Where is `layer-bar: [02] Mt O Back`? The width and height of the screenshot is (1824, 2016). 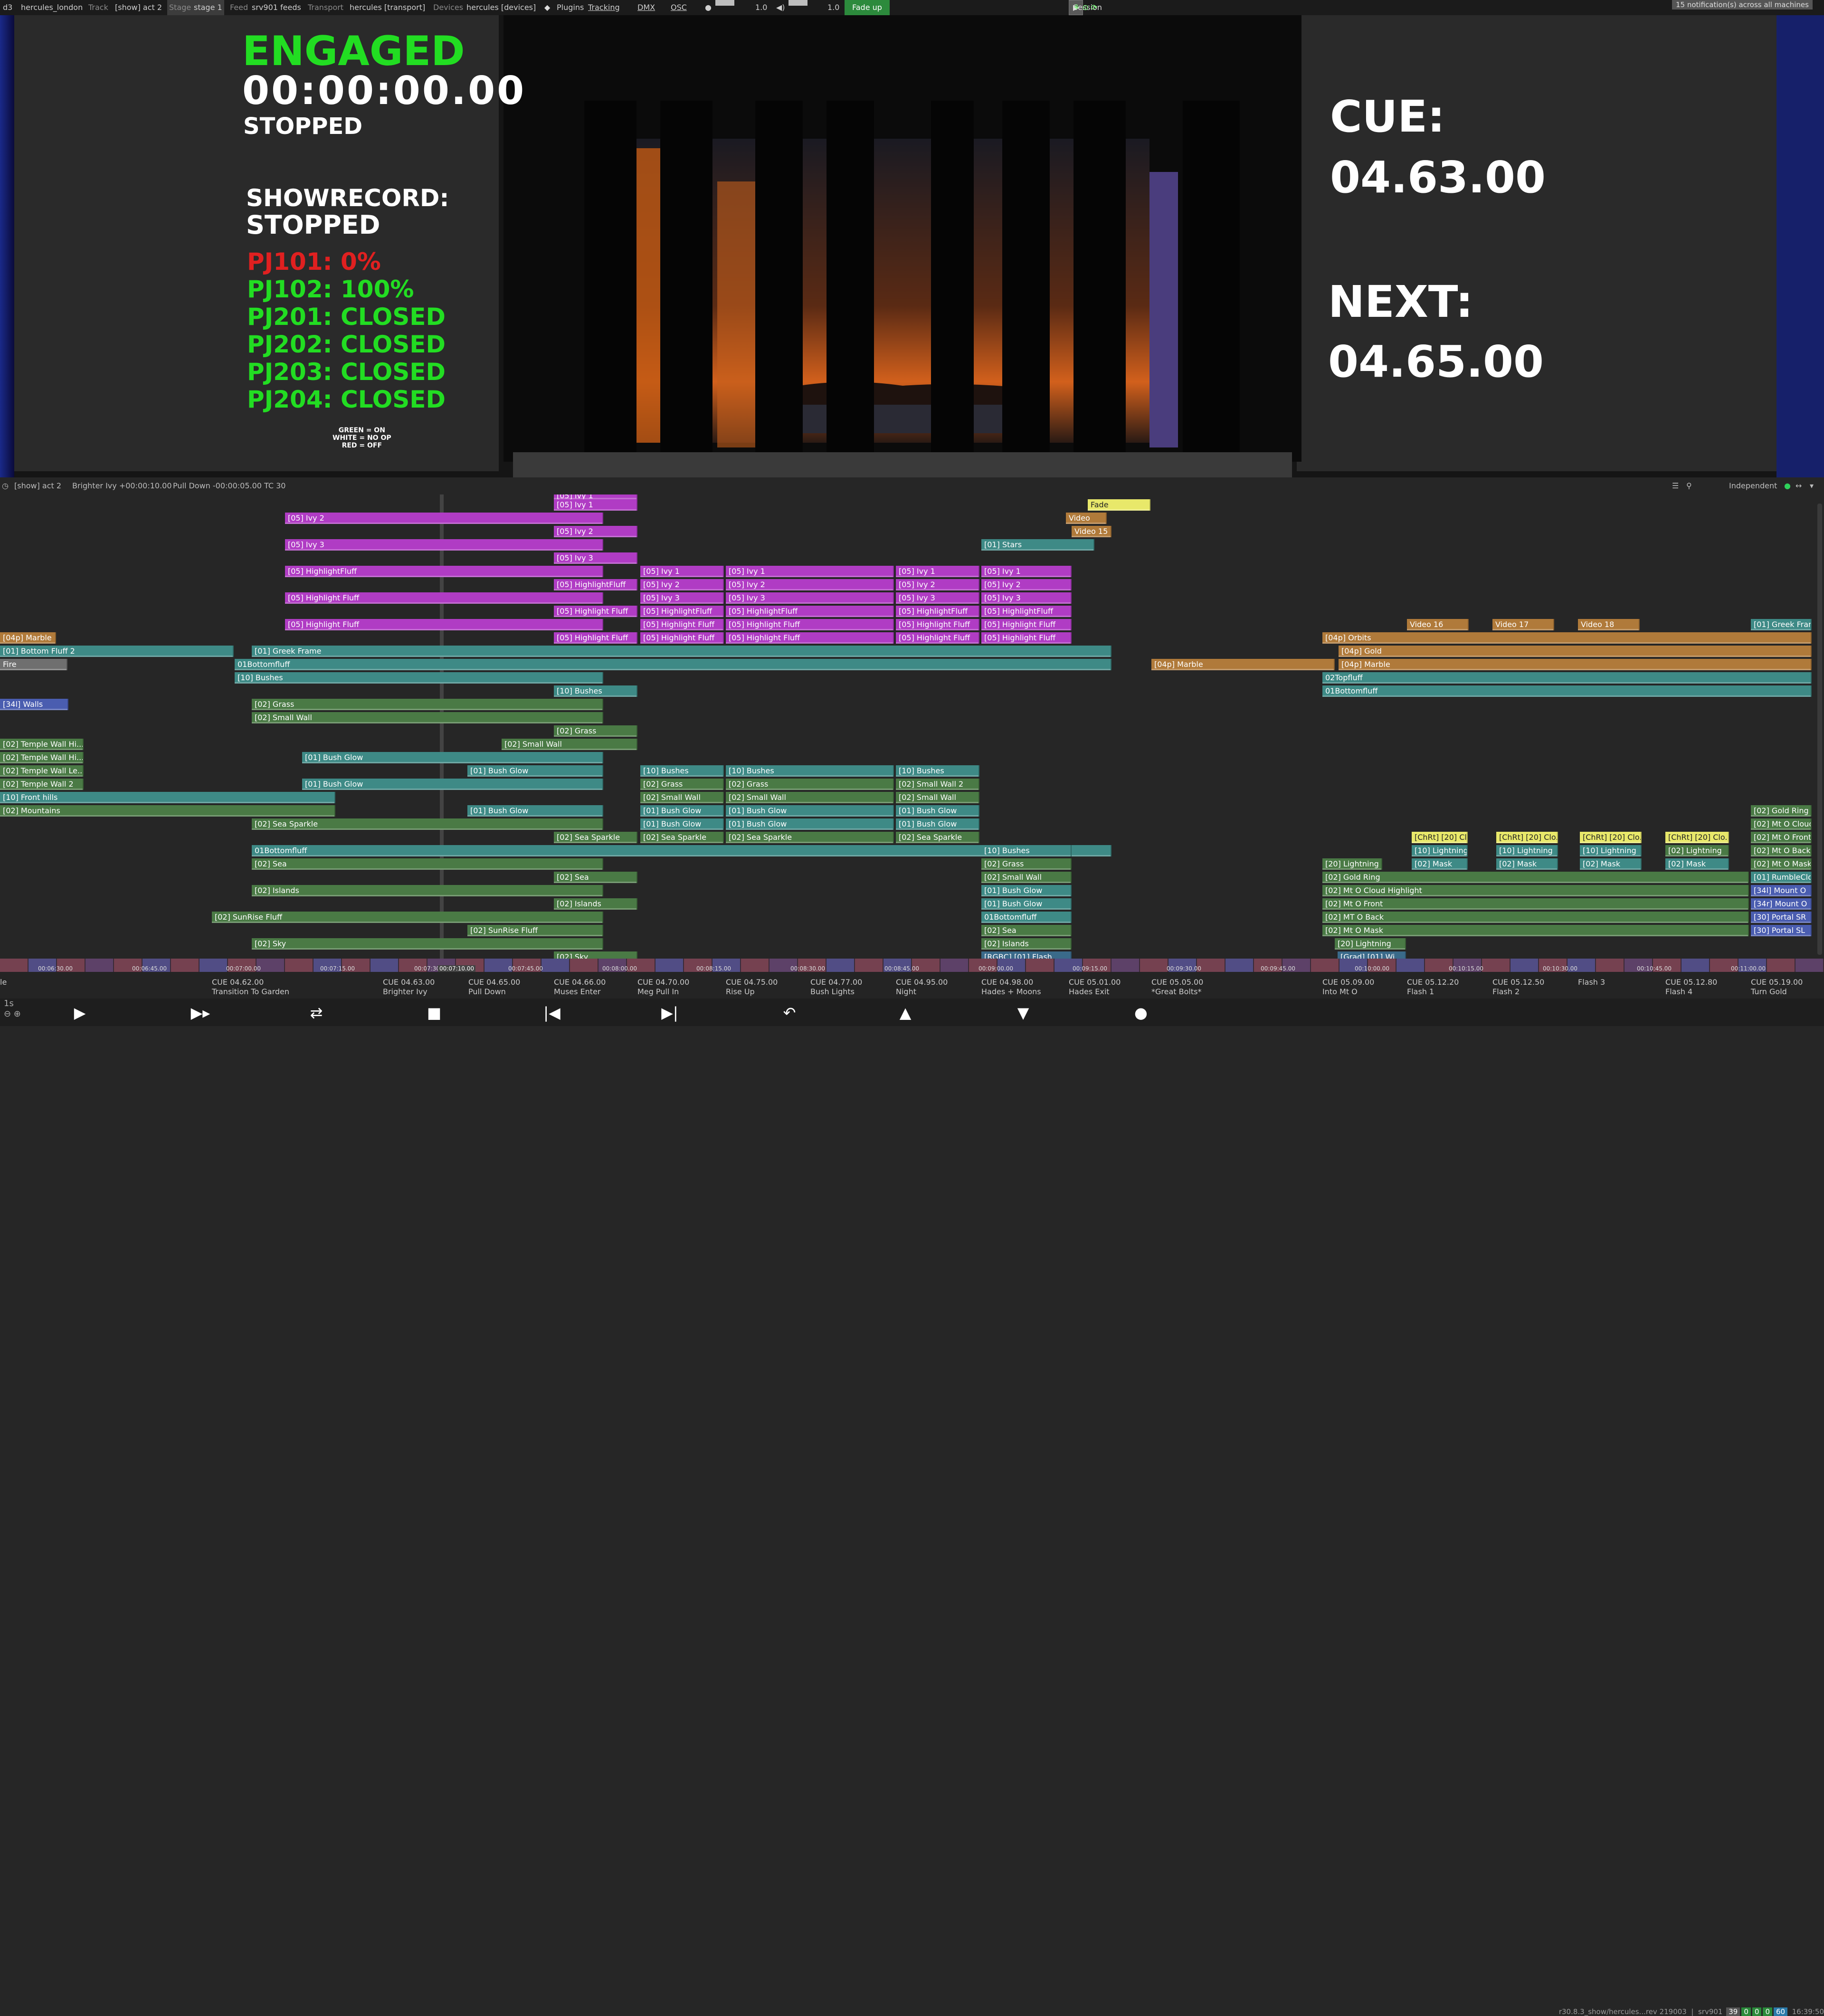 layer-bar: [02] Mt O Back is located at coordinates (1781, 850).